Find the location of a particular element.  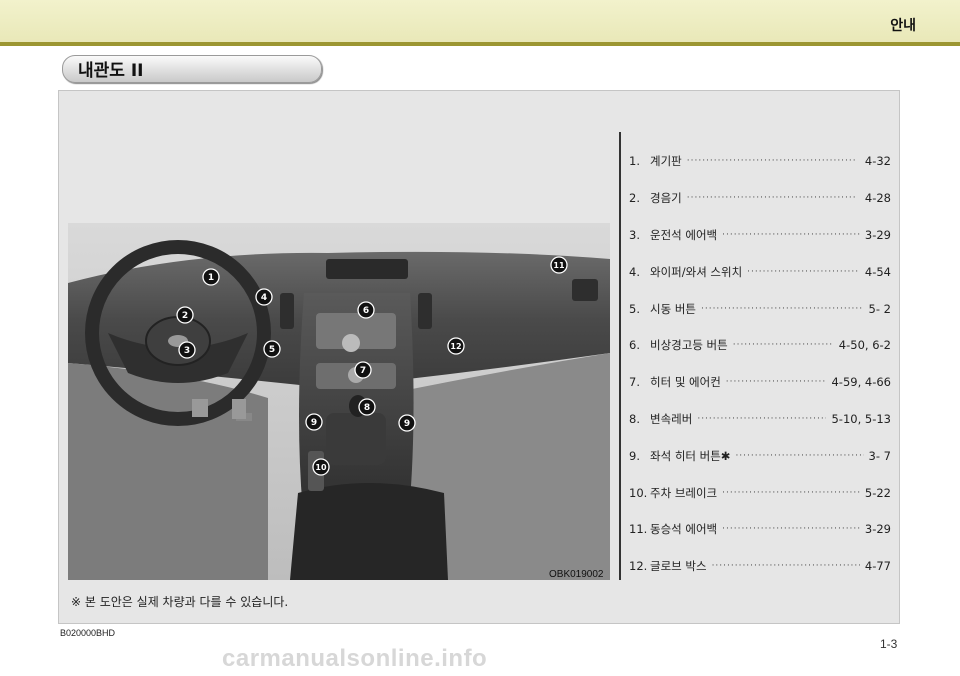

item-name: 운전석 에어백 is located at coordinates (684, 234).